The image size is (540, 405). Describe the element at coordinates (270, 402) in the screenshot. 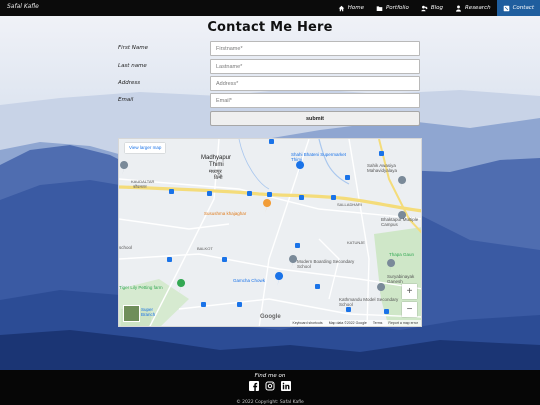

I see `copyright-text: © 2022 Copyright: Safal Kafle` at that location.